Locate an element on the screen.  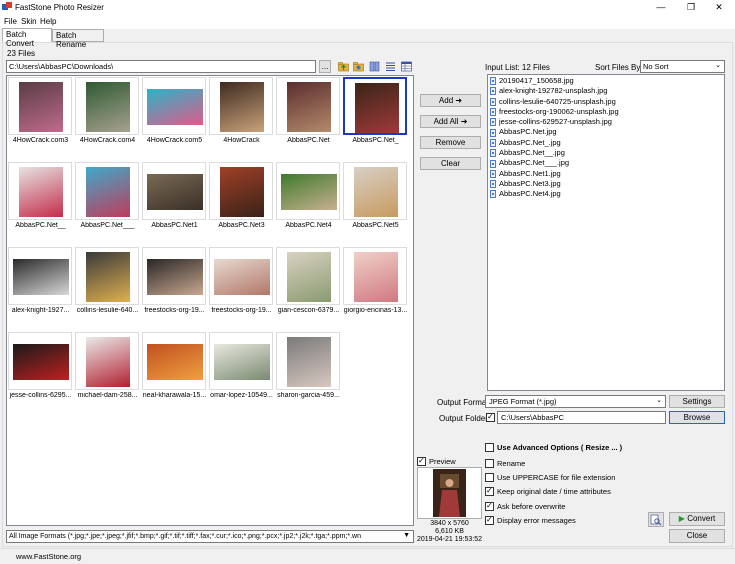
add-button: Add ➜ is located at coordinates (450, 100).